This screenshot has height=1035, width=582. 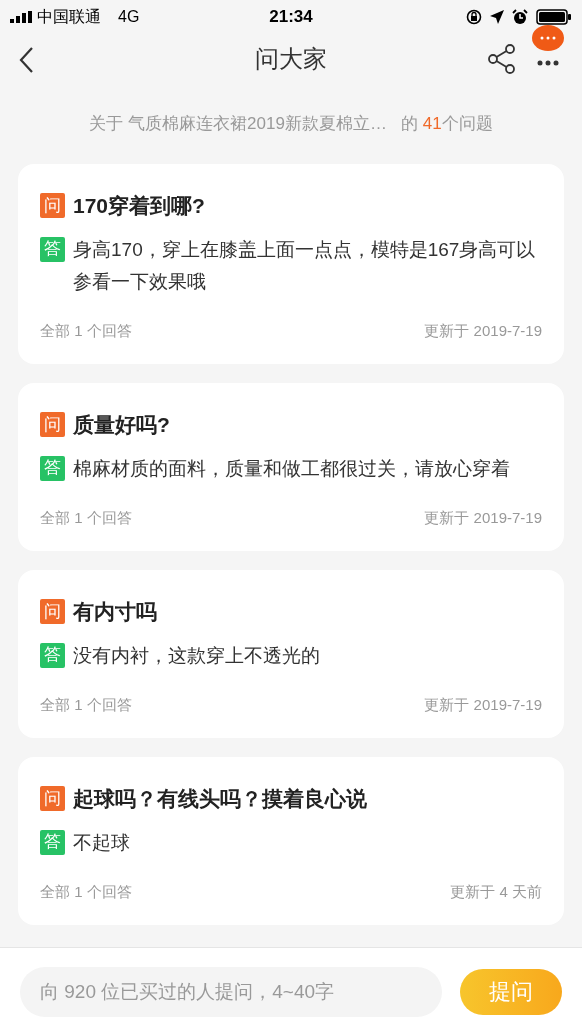 I want to click on question-text: 有内寸吗, so click(x=115, y=612).